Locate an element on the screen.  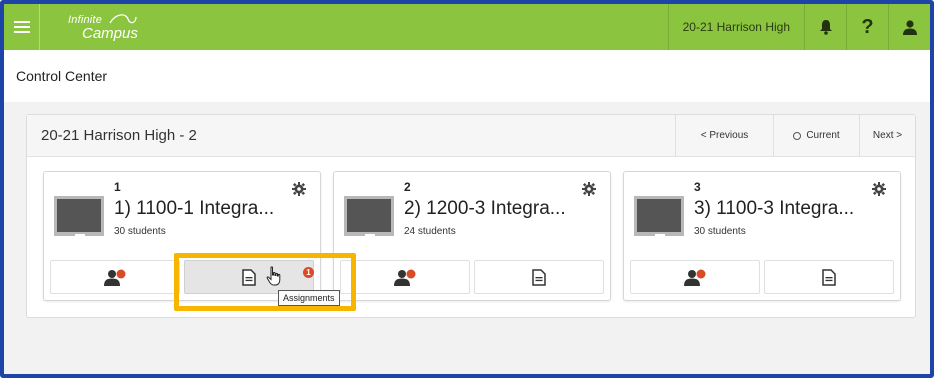
top-bar: Infinite Campus 20-21 Harrison High ? is located at coordinates (467, 27).